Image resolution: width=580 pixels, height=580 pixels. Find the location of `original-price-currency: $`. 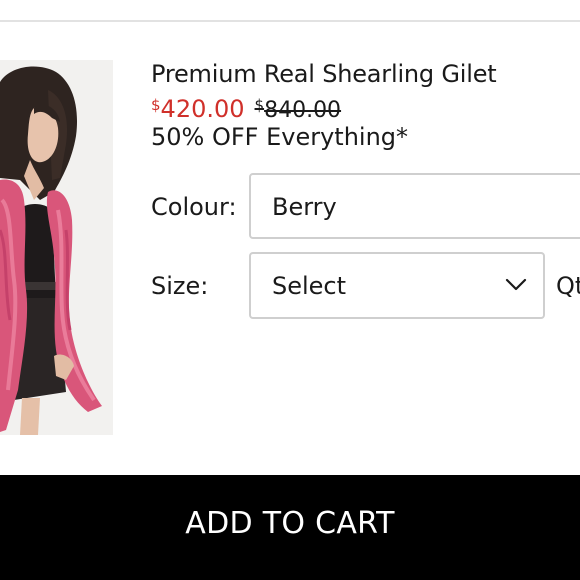

original-price-currency: $ is located at coordinates (259, 105).